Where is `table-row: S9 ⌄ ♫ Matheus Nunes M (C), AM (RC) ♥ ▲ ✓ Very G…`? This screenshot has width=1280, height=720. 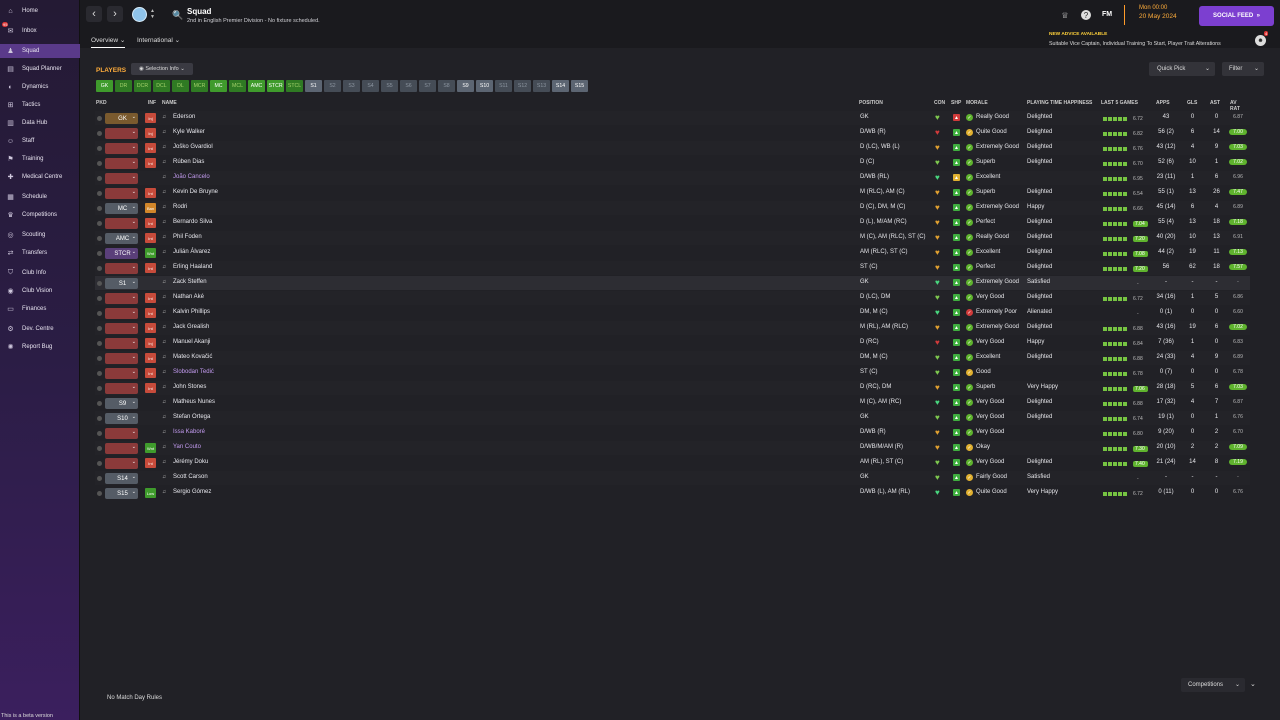 table-row: S9 ⌄ ♫ Matheus Nunes M (C), AM (RC) ♥ ▲ ✓ Very G… is located at coordinates (672, 403).